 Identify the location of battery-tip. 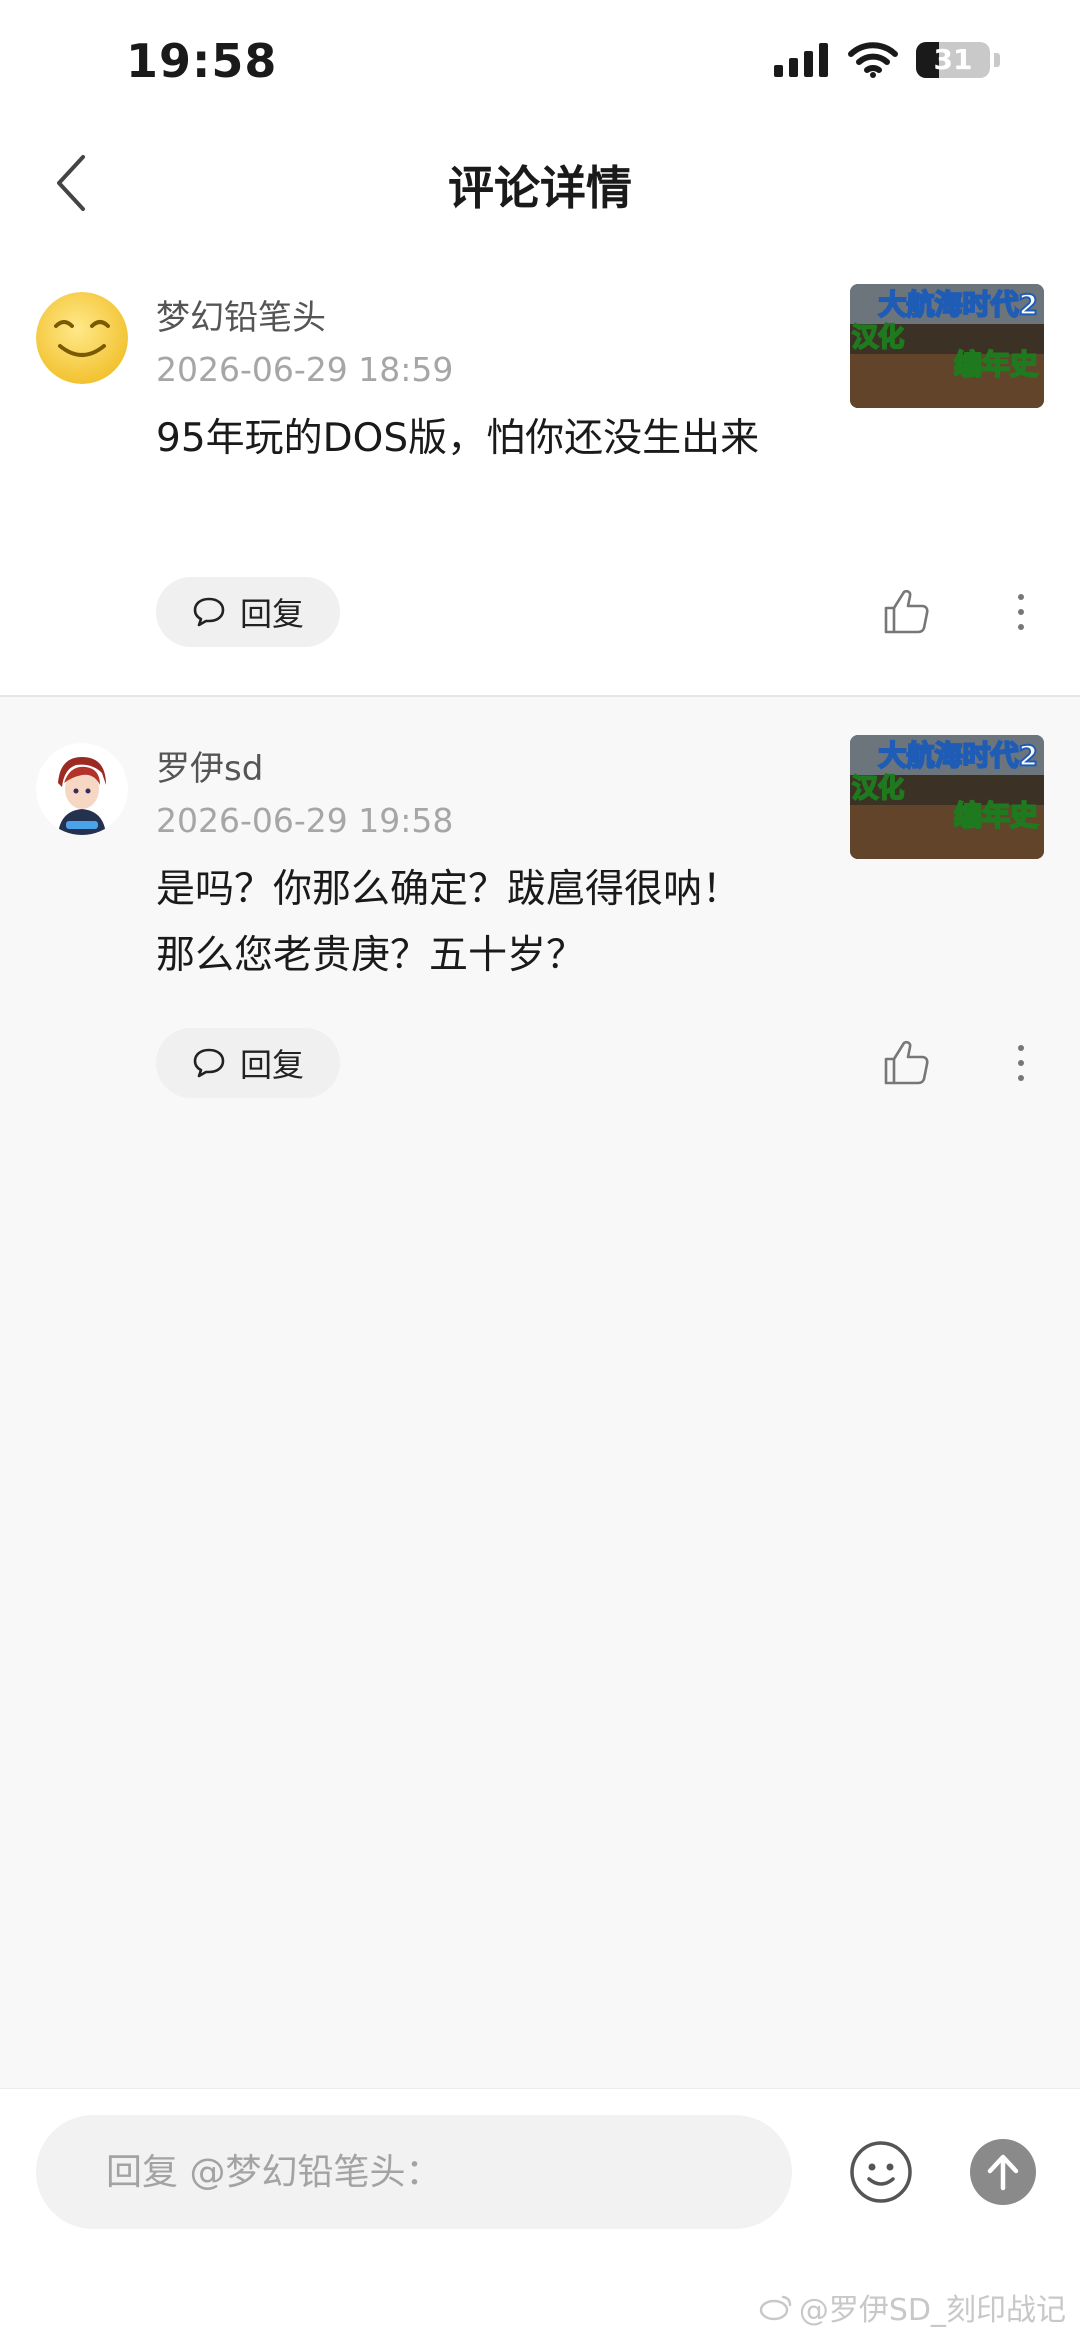
(997, 60).